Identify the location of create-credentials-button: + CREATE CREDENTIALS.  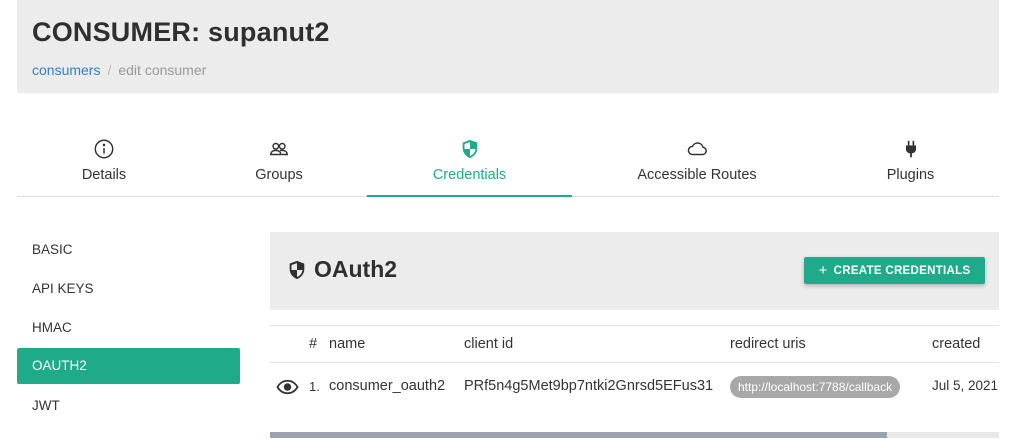
(894, 270).